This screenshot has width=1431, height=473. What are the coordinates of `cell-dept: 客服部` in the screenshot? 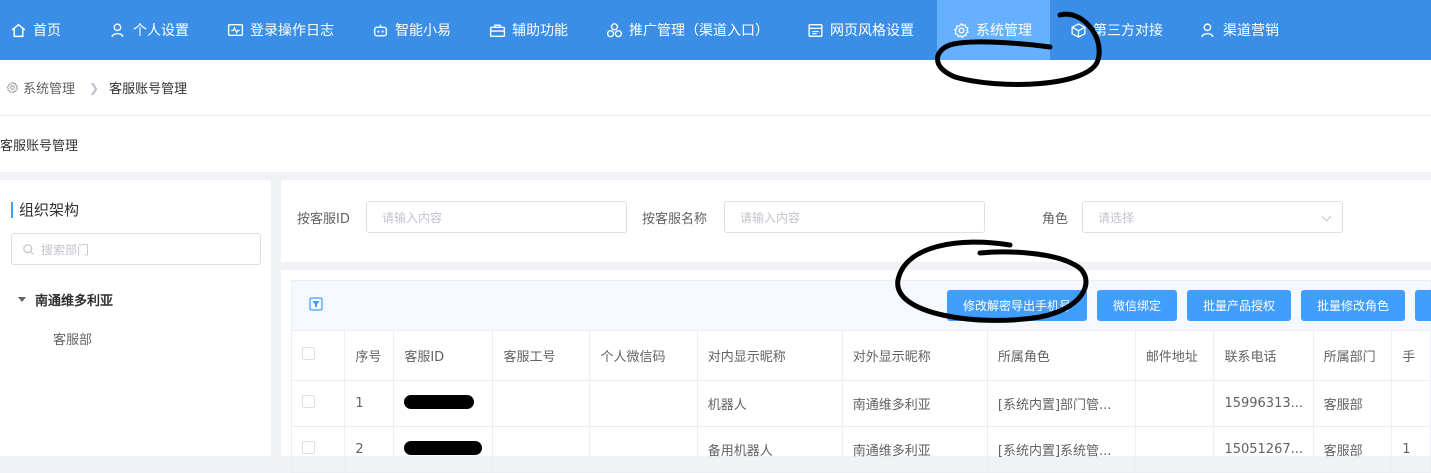 It's located at (1352, 449).